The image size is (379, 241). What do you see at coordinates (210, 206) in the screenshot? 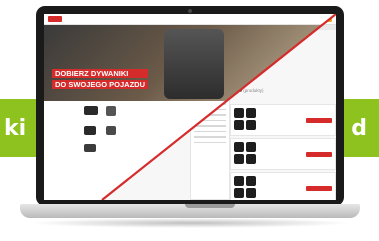
I see `laptop-notch` at bounding box center [210, 206].